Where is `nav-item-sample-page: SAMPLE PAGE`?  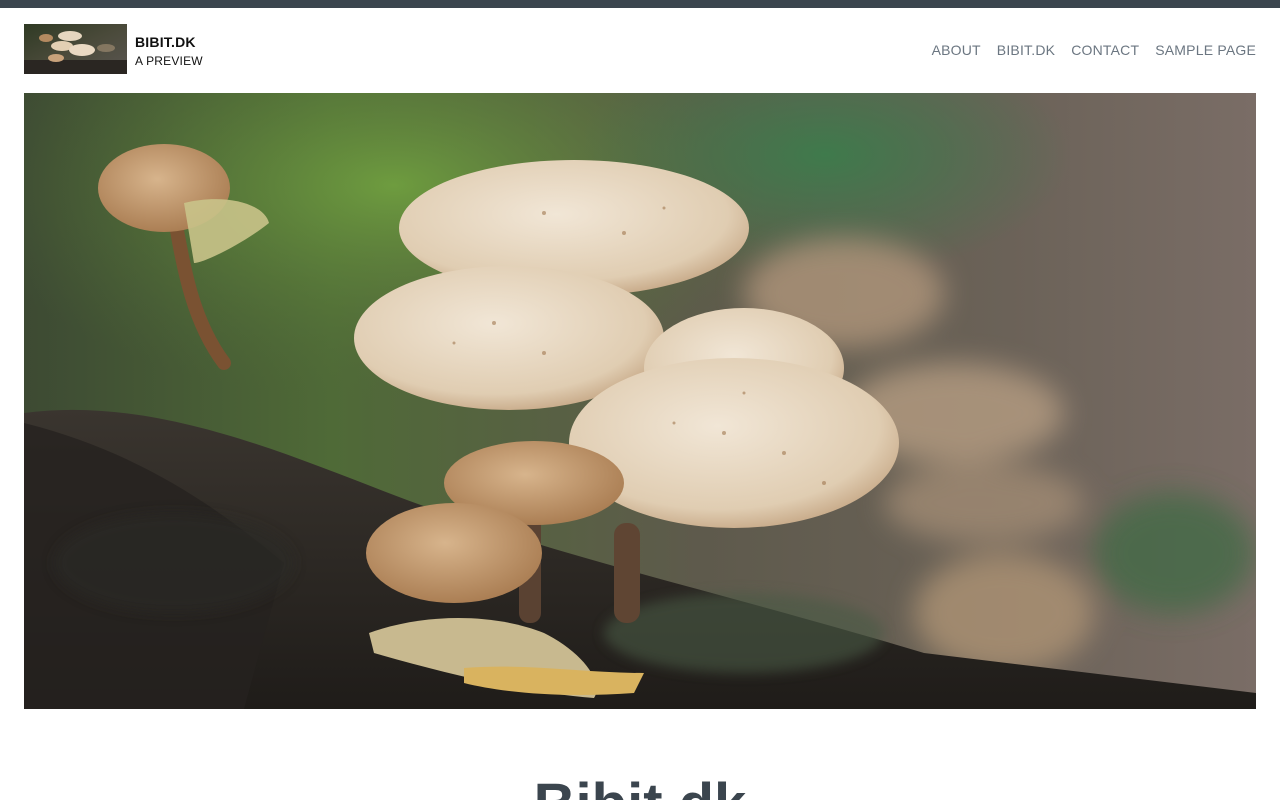 nav-item-sample-page: SAMPLE PAGE is located at coordinates (1205, 50).